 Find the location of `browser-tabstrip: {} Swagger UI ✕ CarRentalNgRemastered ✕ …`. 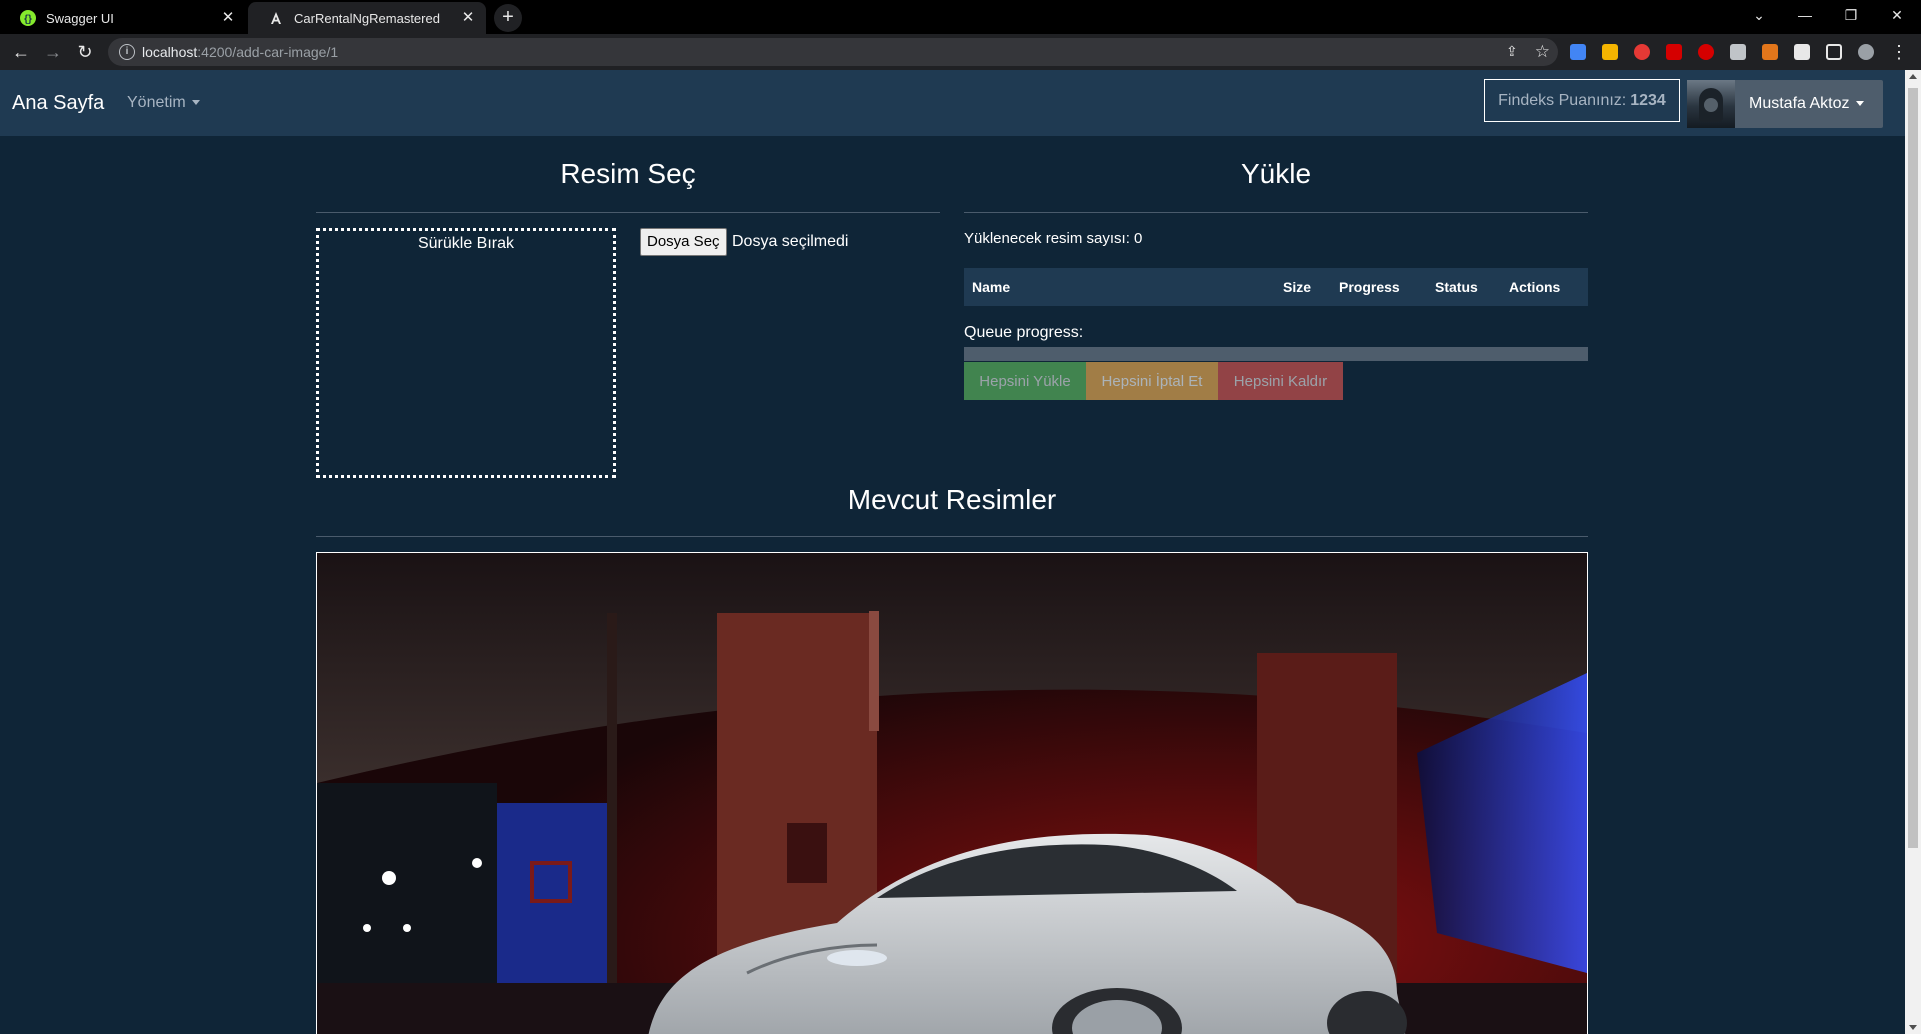

browser-tabstrip: {} Swagger UI ✕ CarRentalNgRemastered ✕ … is located at coordinates (960, 17).